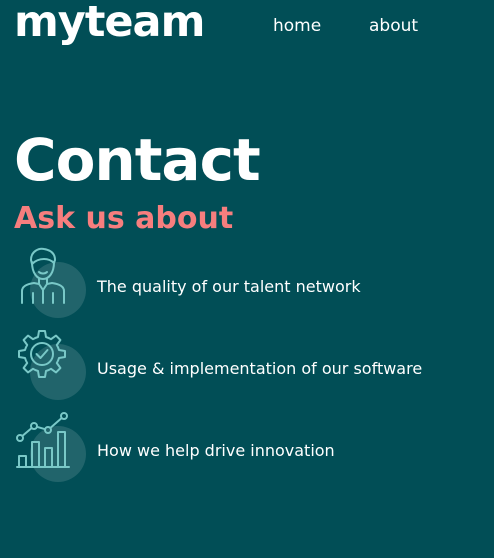  What do you see at coordinates (52, 366) in the screenshot?
I see `gear-check-icon` at bounding box center [52, 366].